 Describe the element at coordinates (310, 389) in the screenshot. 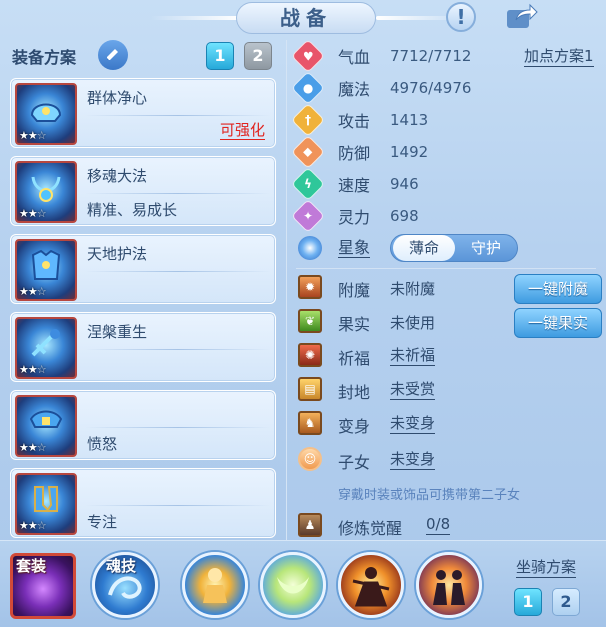

I see `fief-icon: ▤` at that location.